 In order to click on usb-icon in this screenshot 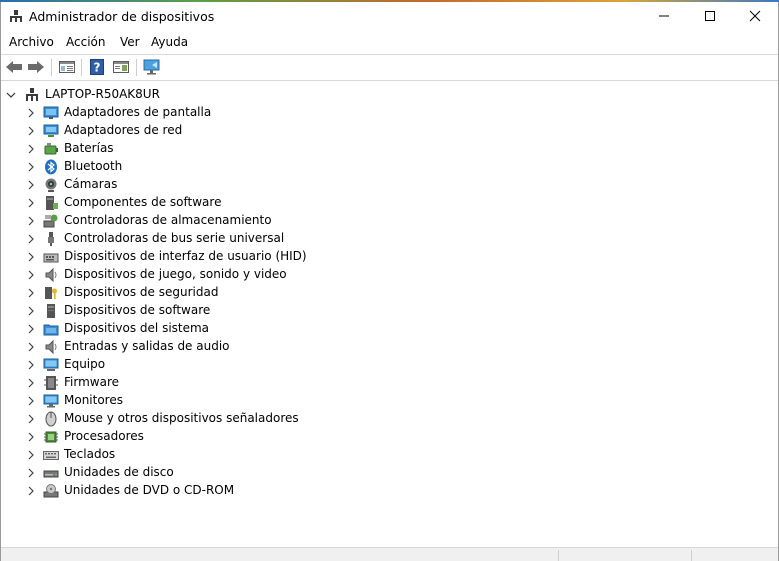, I will do `click(51, 239)`.